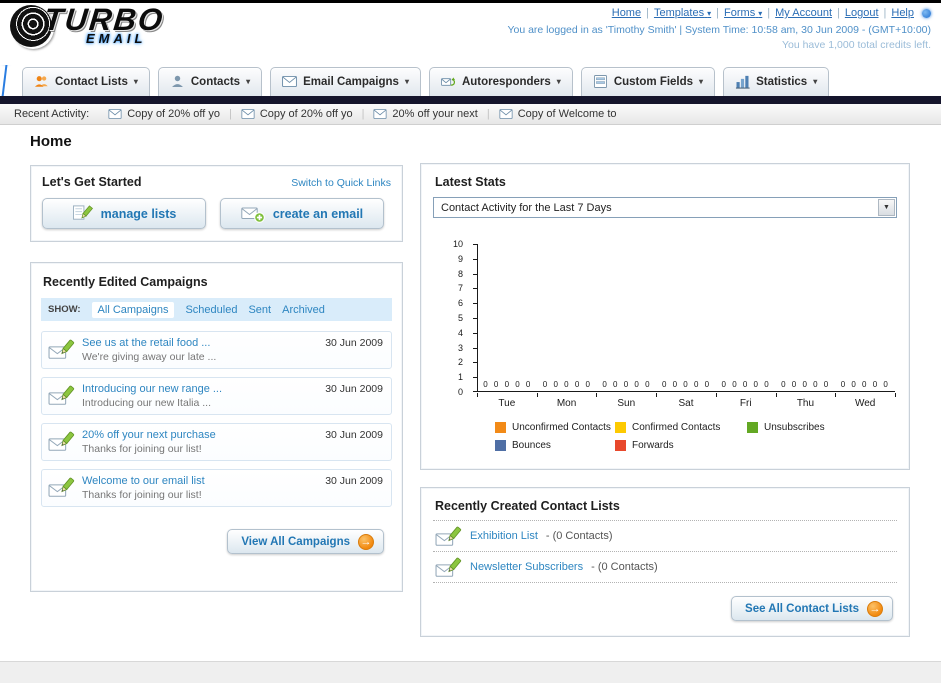 This screenshot has height=683, width=941. What do you see at coordinates (259, 310) in the screenshot?
I see `campaign-filter-tab-sent: Sent` at bounding box center [259, 310].